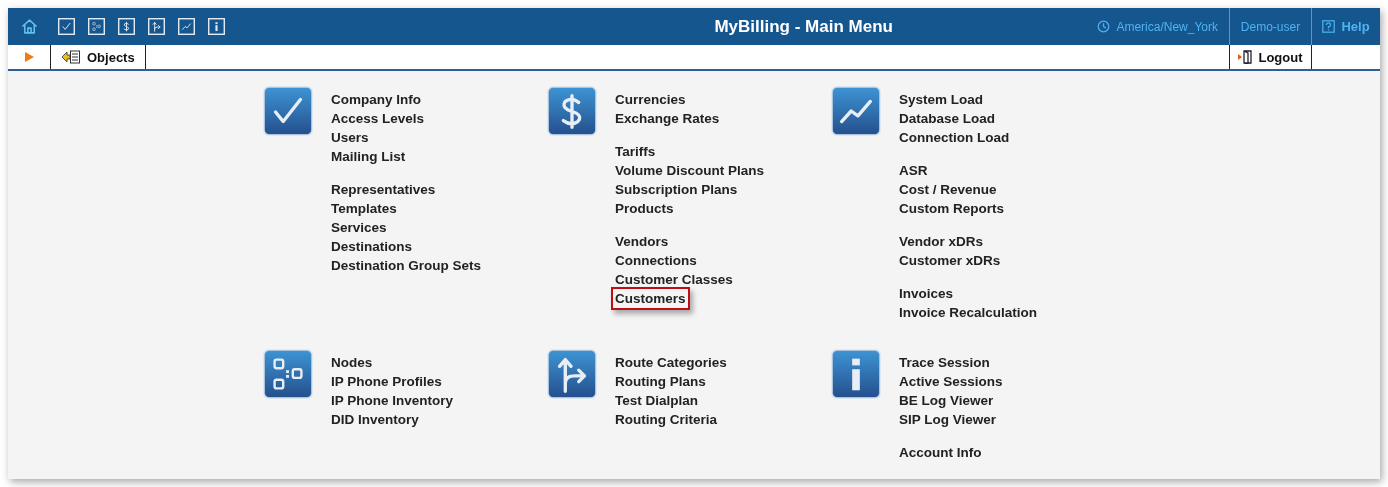 This screenshot has height=487, width=1388. What do you see at coordinates (1329, 26) in the screenshot?
I see `help-icon` at bounding box center [1329, 26].